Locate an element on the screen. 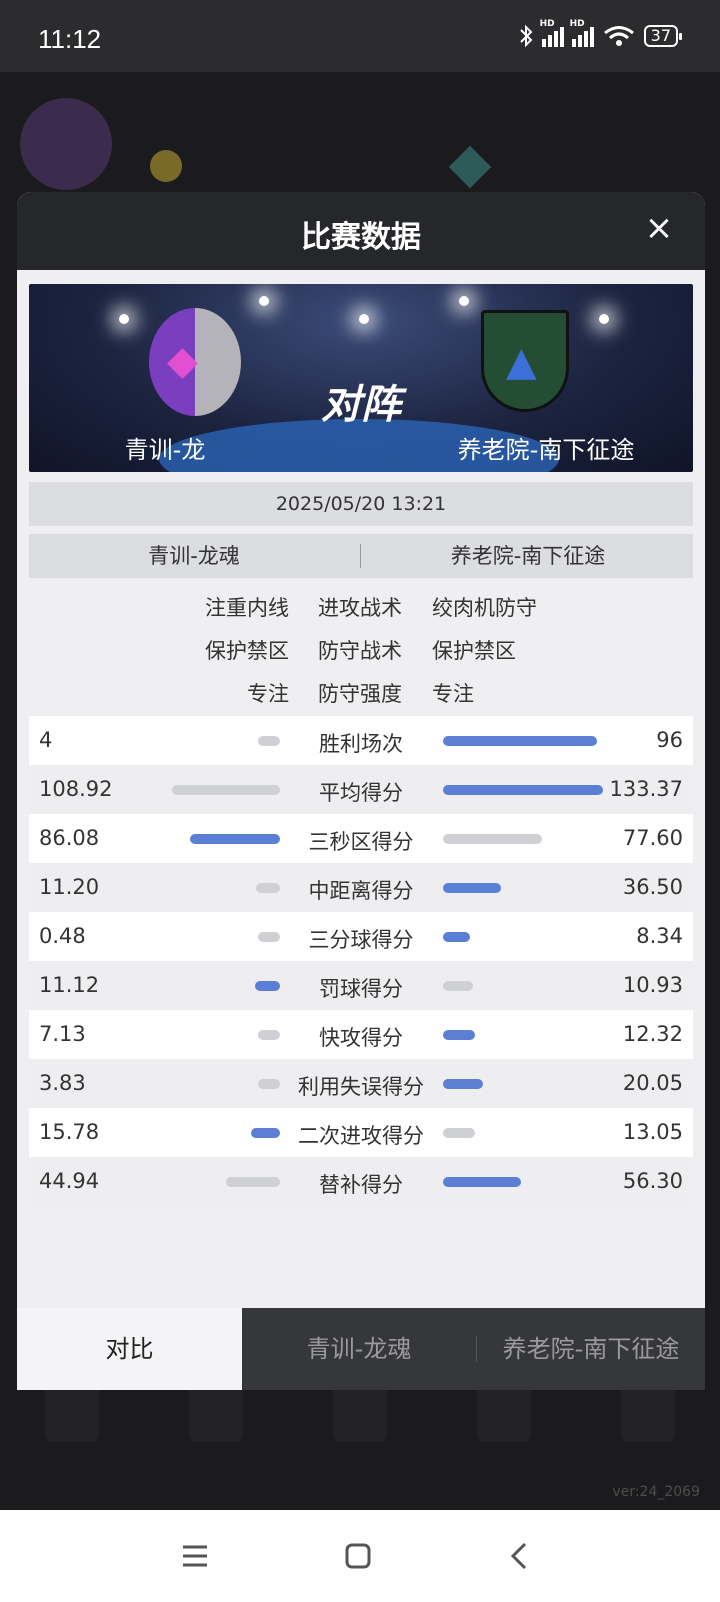 This screenshot has width=720, height=1602. stat-away-value: 8.34 is located at coordinates (659, 936).